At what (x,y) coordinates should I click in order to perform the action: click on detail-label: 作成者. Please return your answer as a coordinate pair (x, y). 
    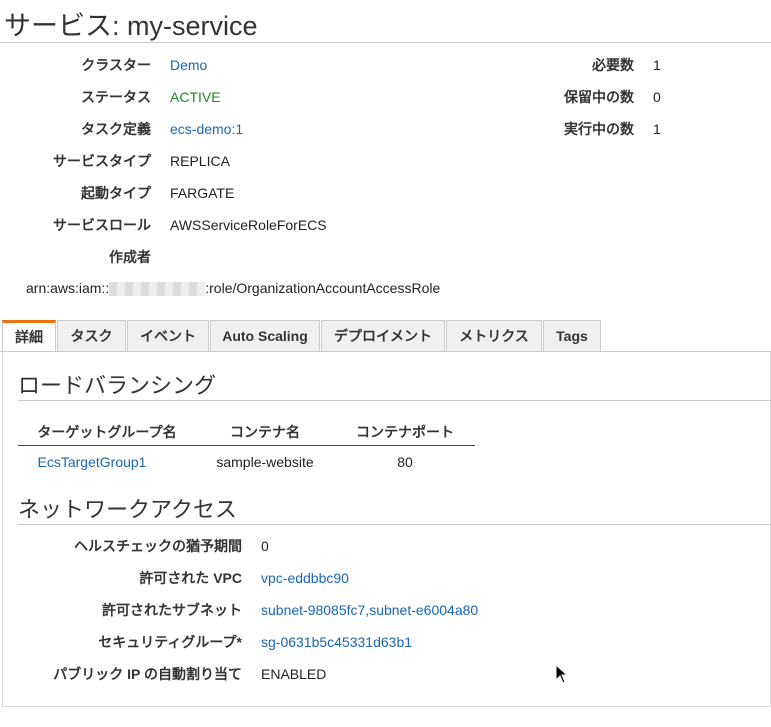
    Looking at the image, I should click on (130, 257).